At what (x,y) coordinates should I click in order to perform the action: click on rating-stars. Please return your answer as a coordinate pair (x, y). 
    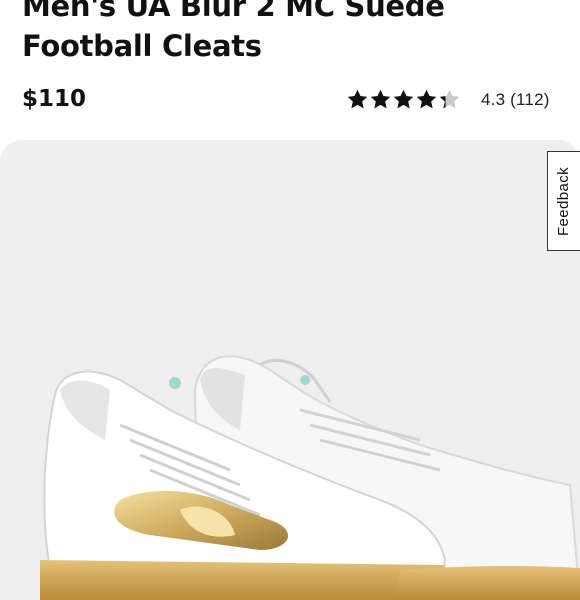
    Looking at the image, I should click on (403, 99).